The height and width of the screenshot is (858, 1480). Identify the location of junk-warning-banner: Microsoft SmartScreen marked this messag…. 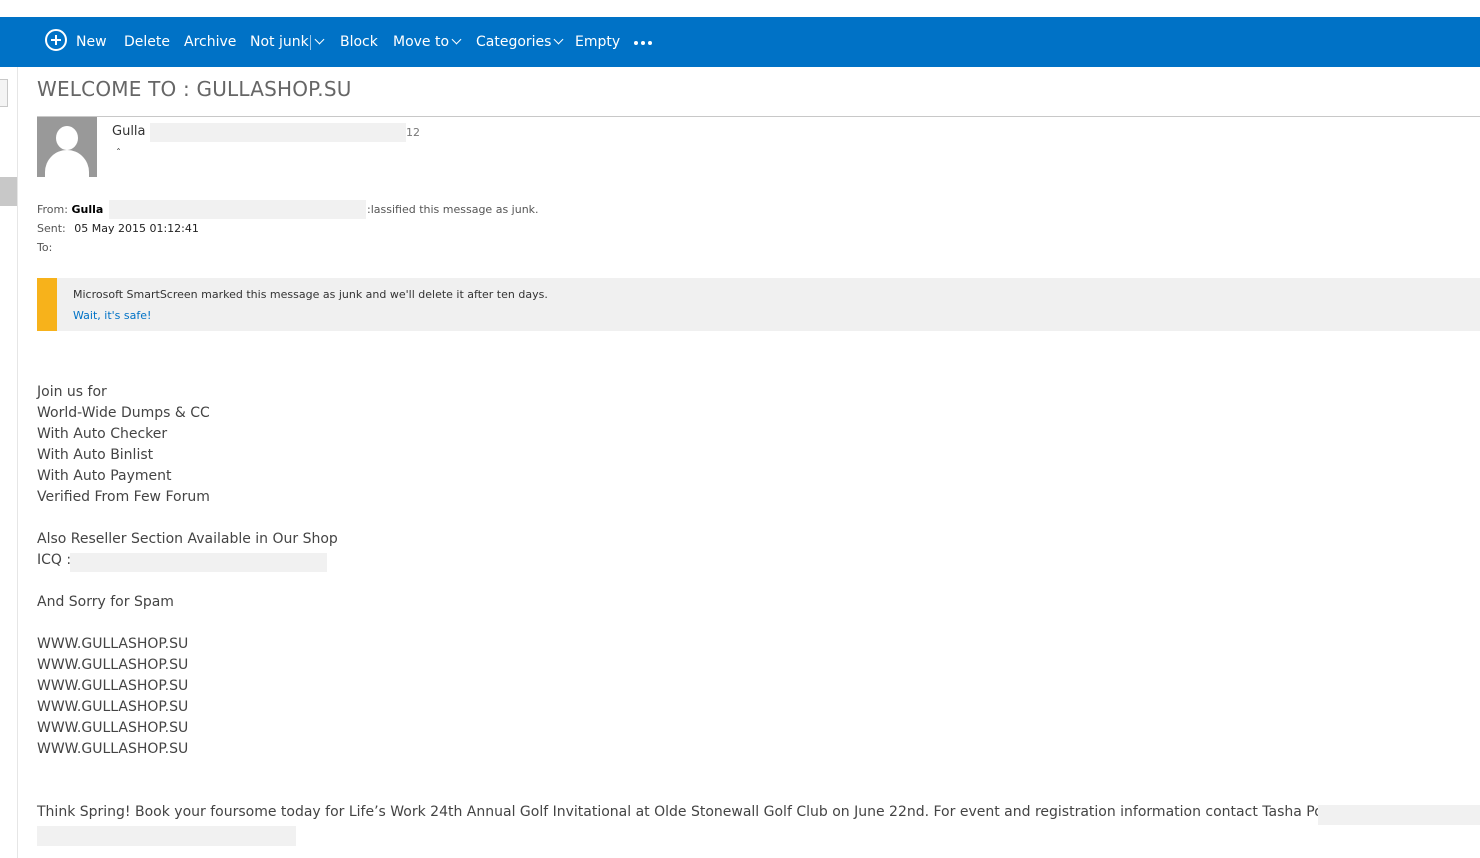
(758, 304).